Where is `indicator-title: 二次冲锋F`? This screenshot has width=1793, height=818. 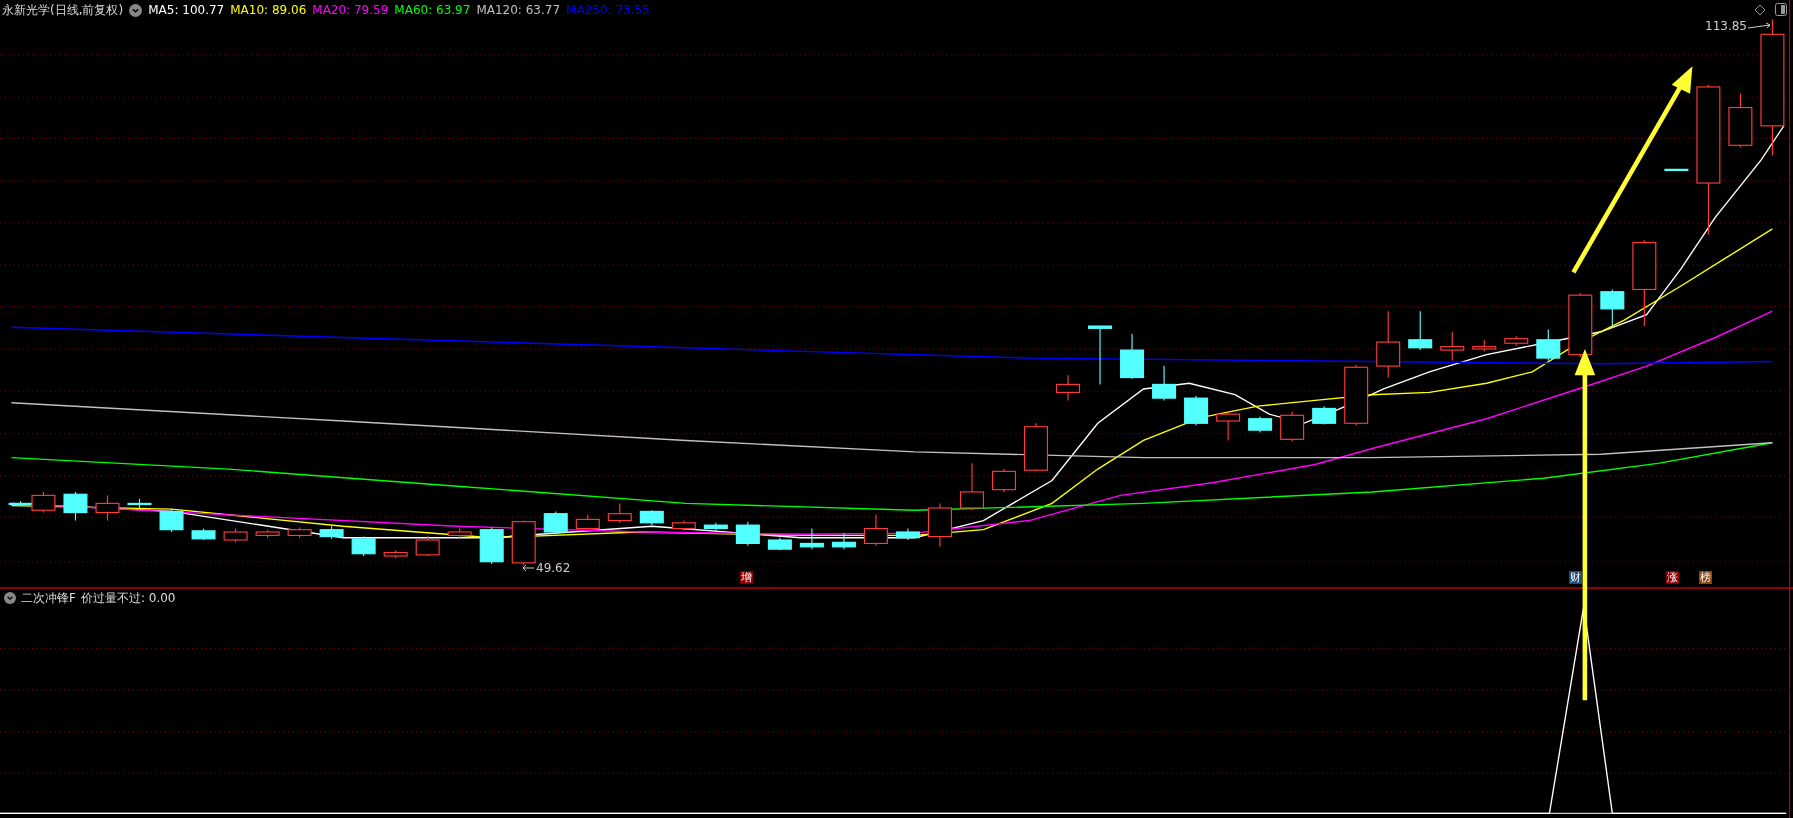
indicator-title: 二次冲锋F is located at coordinates (48, 598).